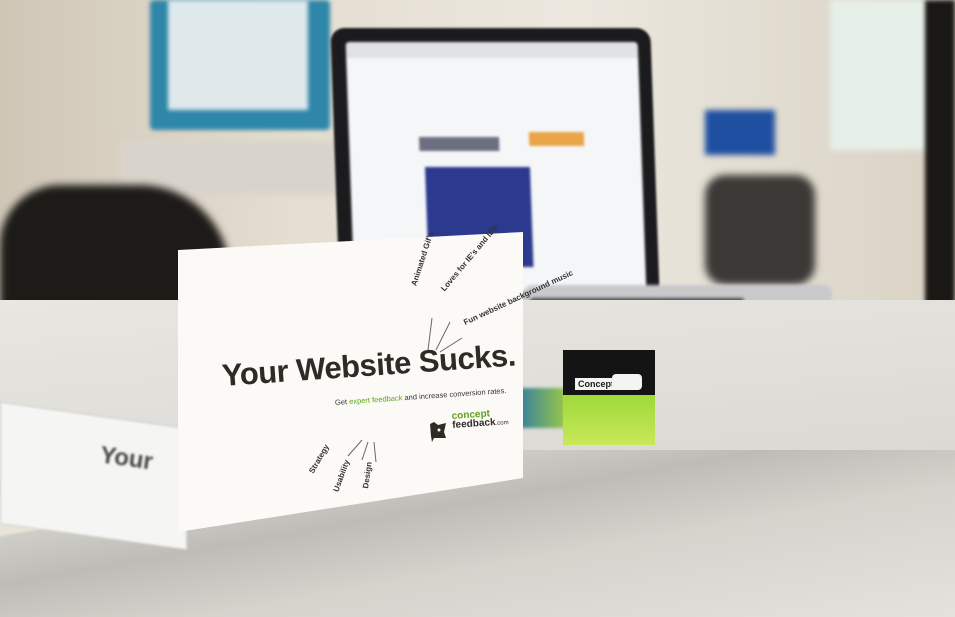 The height and width of the screenshot is (617, 955). Describe the element at coordinates (940, 165) in the screenshot. I see `dark-edge` at that location.